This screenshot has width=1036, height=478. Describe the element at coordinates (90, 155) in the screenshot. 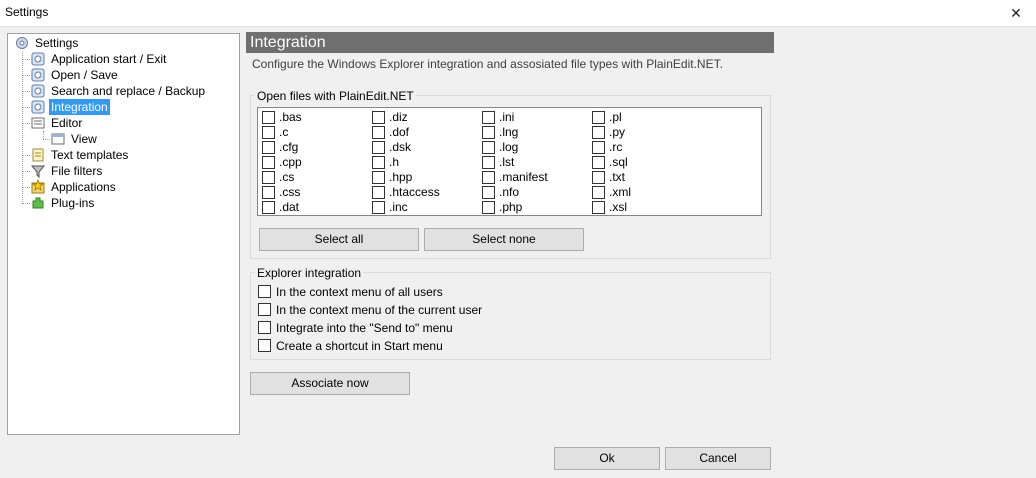

I see `tree-item-label: Text templates` at that location.